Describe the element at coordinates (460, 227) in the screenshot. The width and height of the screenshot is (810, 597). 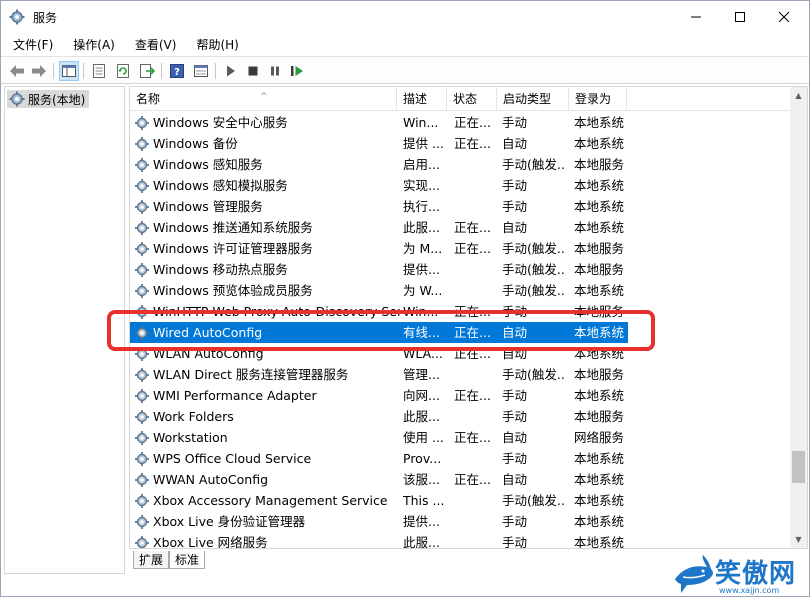
I see `table-row: Windows 推送通知系统服务 此服... 正在... 自动 本地系统` at that location.